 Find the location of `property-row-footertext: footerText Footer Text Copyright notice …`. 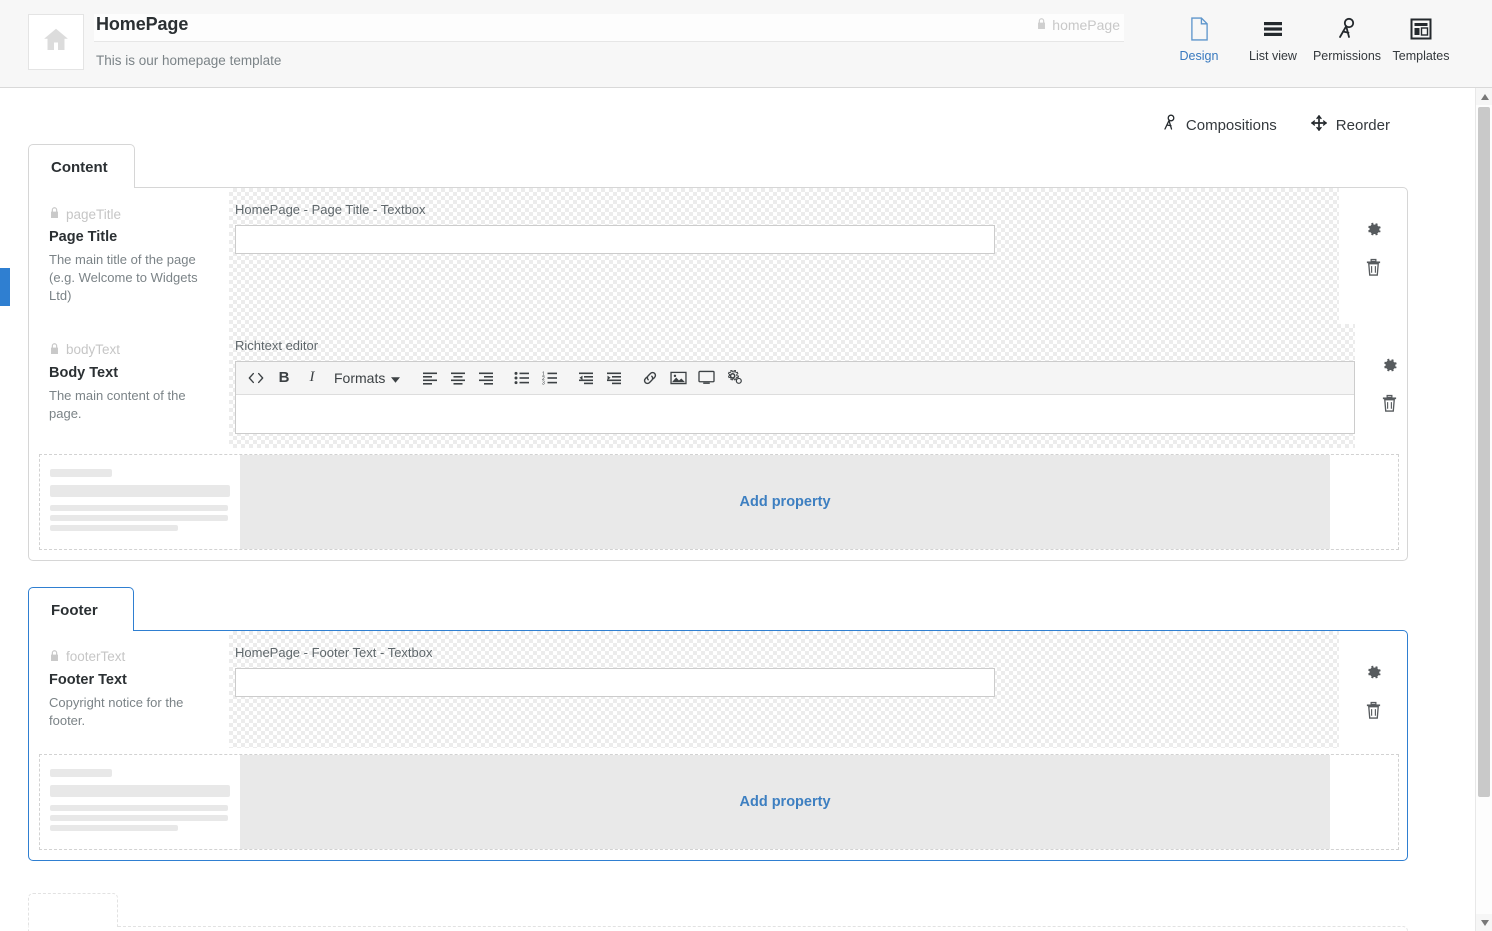

property-row-footertext: footerText Footer Text Copyright notice … is located at coordinates (718, 689).